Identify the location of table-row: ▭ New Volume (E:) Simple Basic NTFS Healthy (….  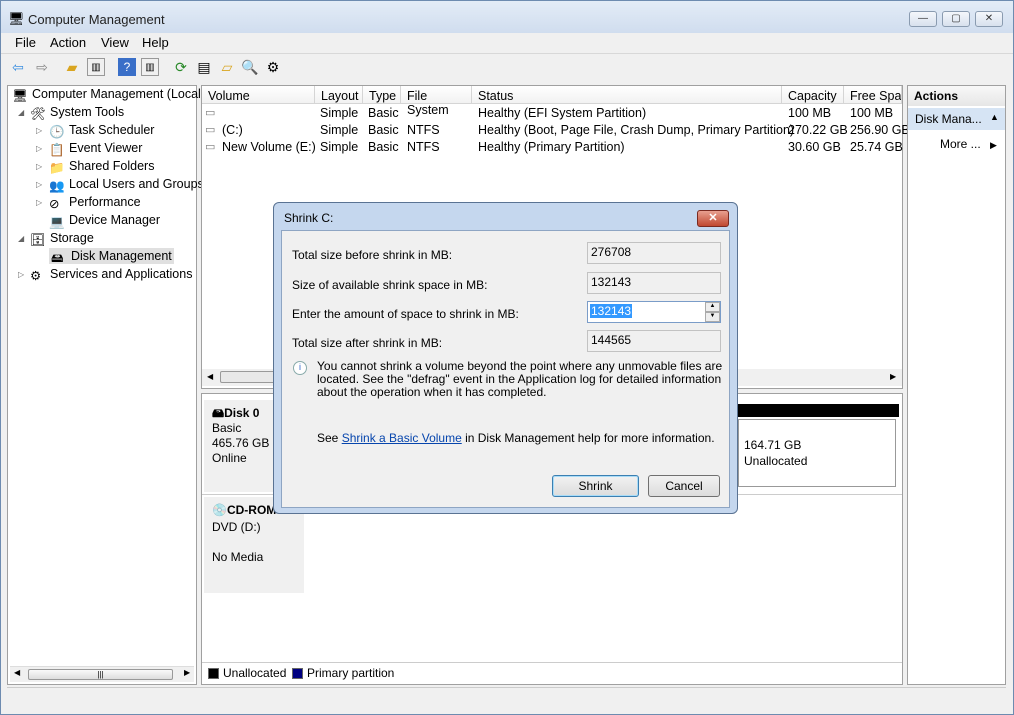
(552, 147).